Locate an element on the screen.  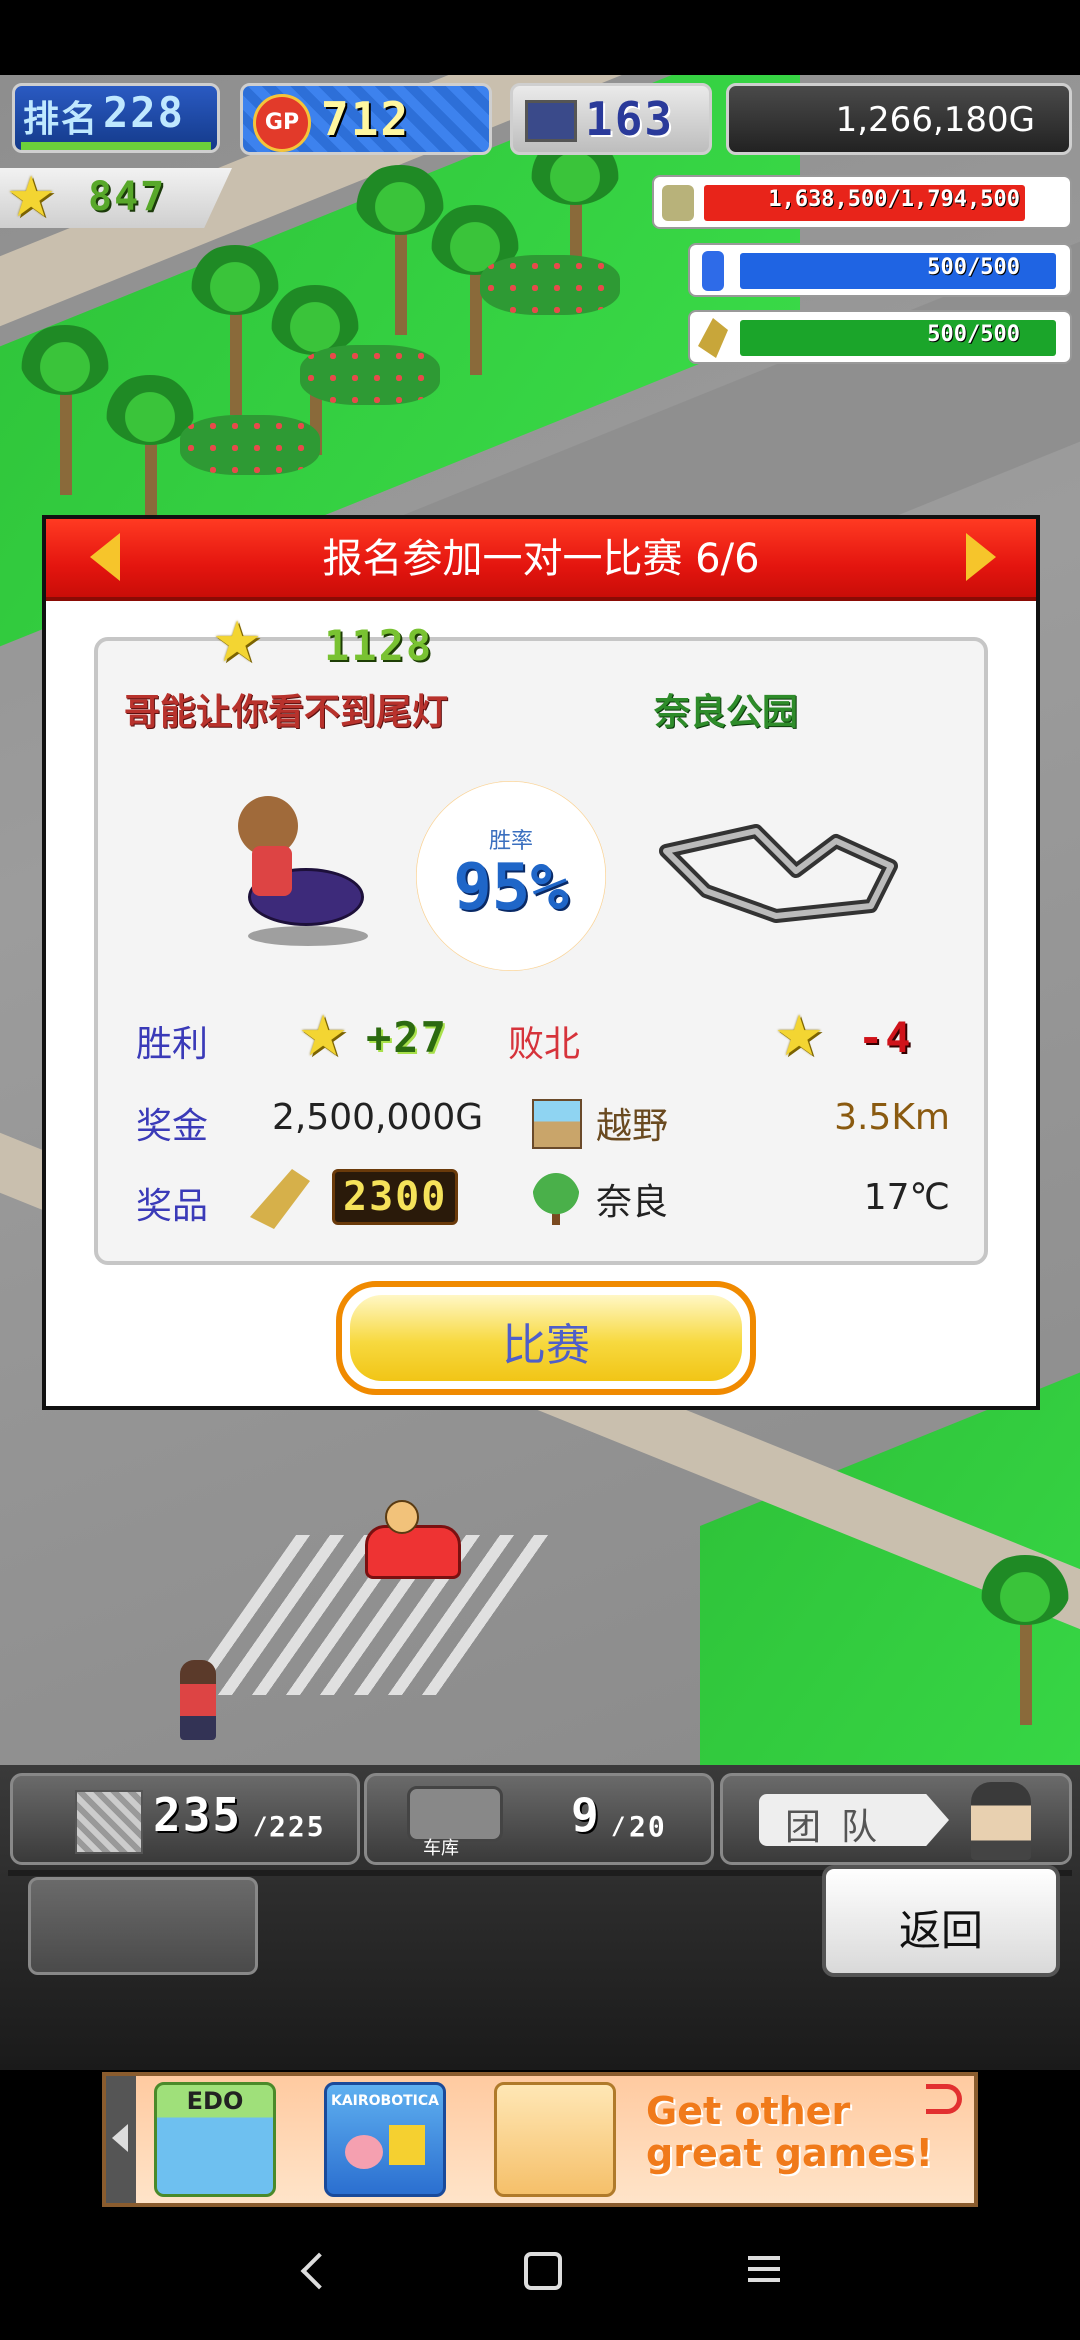
ad-game-kairobotica-title: KAIROBOTICA is located at coordinates (384, 2101).